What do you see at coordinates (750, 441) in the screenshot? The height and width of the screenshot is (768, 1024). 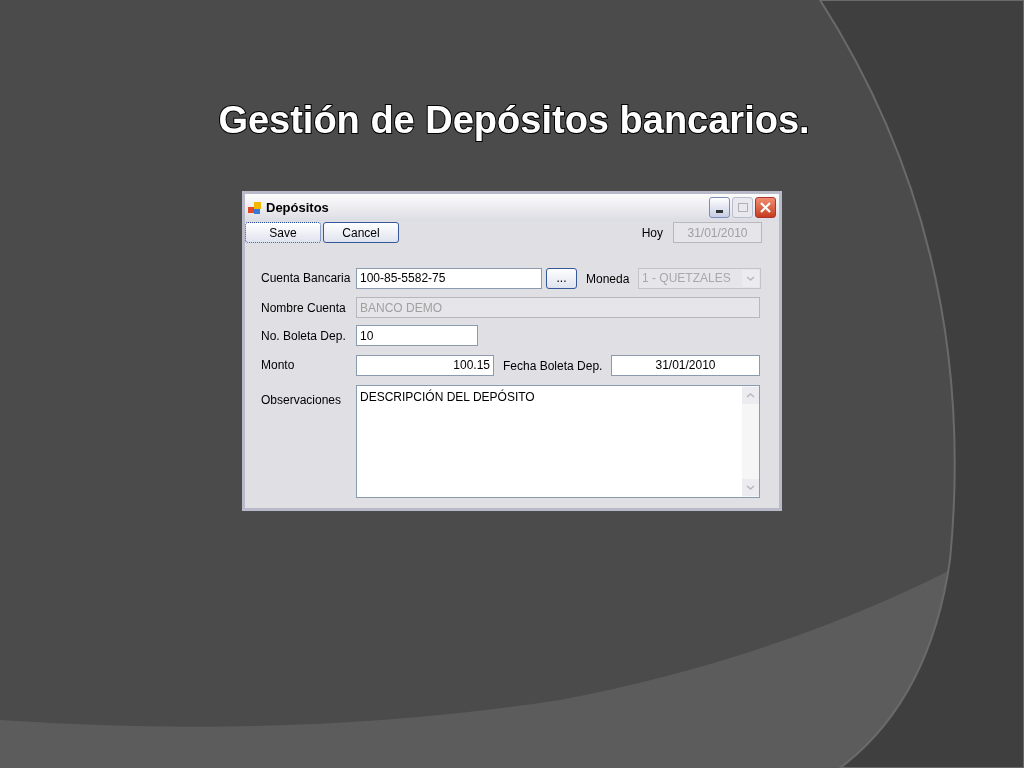 I see `scrollbar` at bounding box center [750, 441].